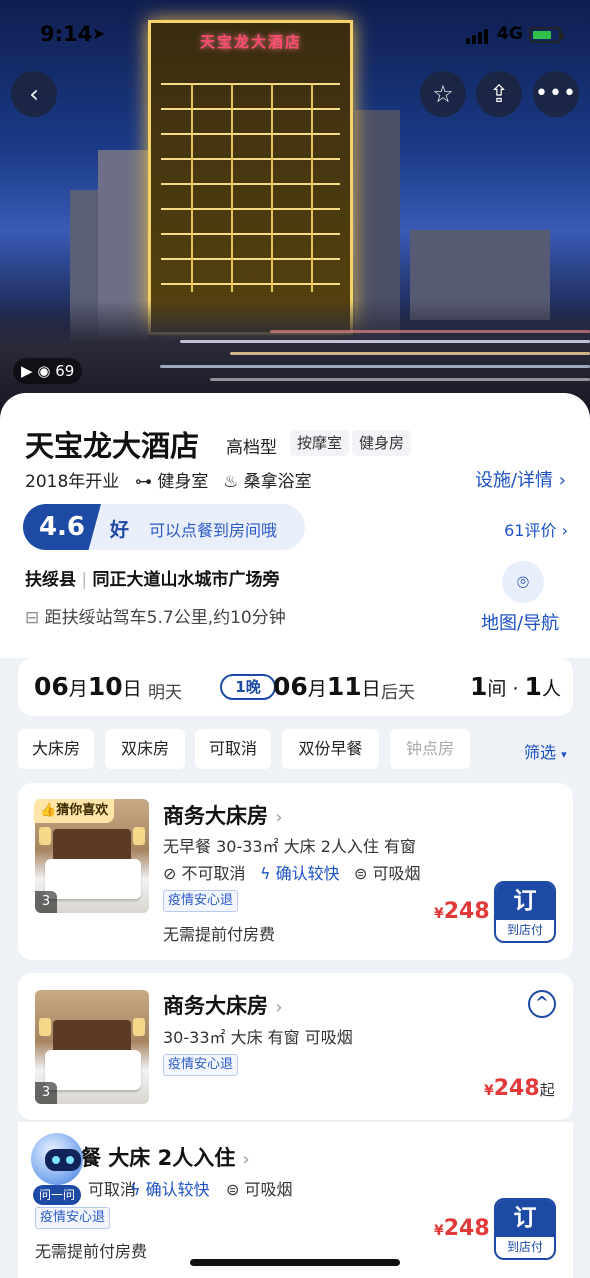 This screenshot has width=590, height=1278. What do you see at coordinates (564, 754) in the screenshot?
I see `caret-down-icon: ▾` at bounding box center [564, 754].